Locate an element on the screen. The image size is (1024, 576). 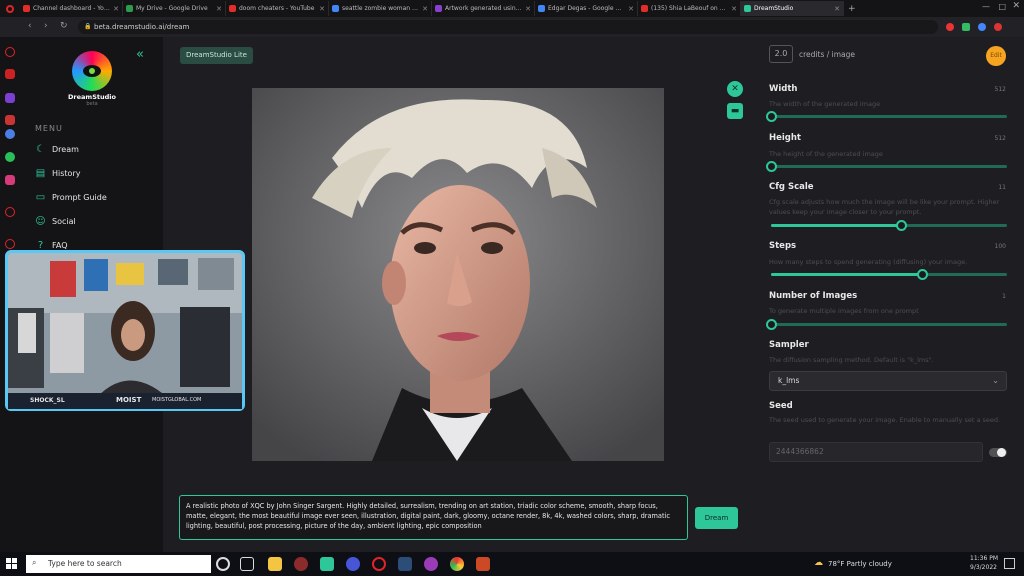
url-field: beta.dreamstudio.ai/dream is located at coordinates (508, 27).